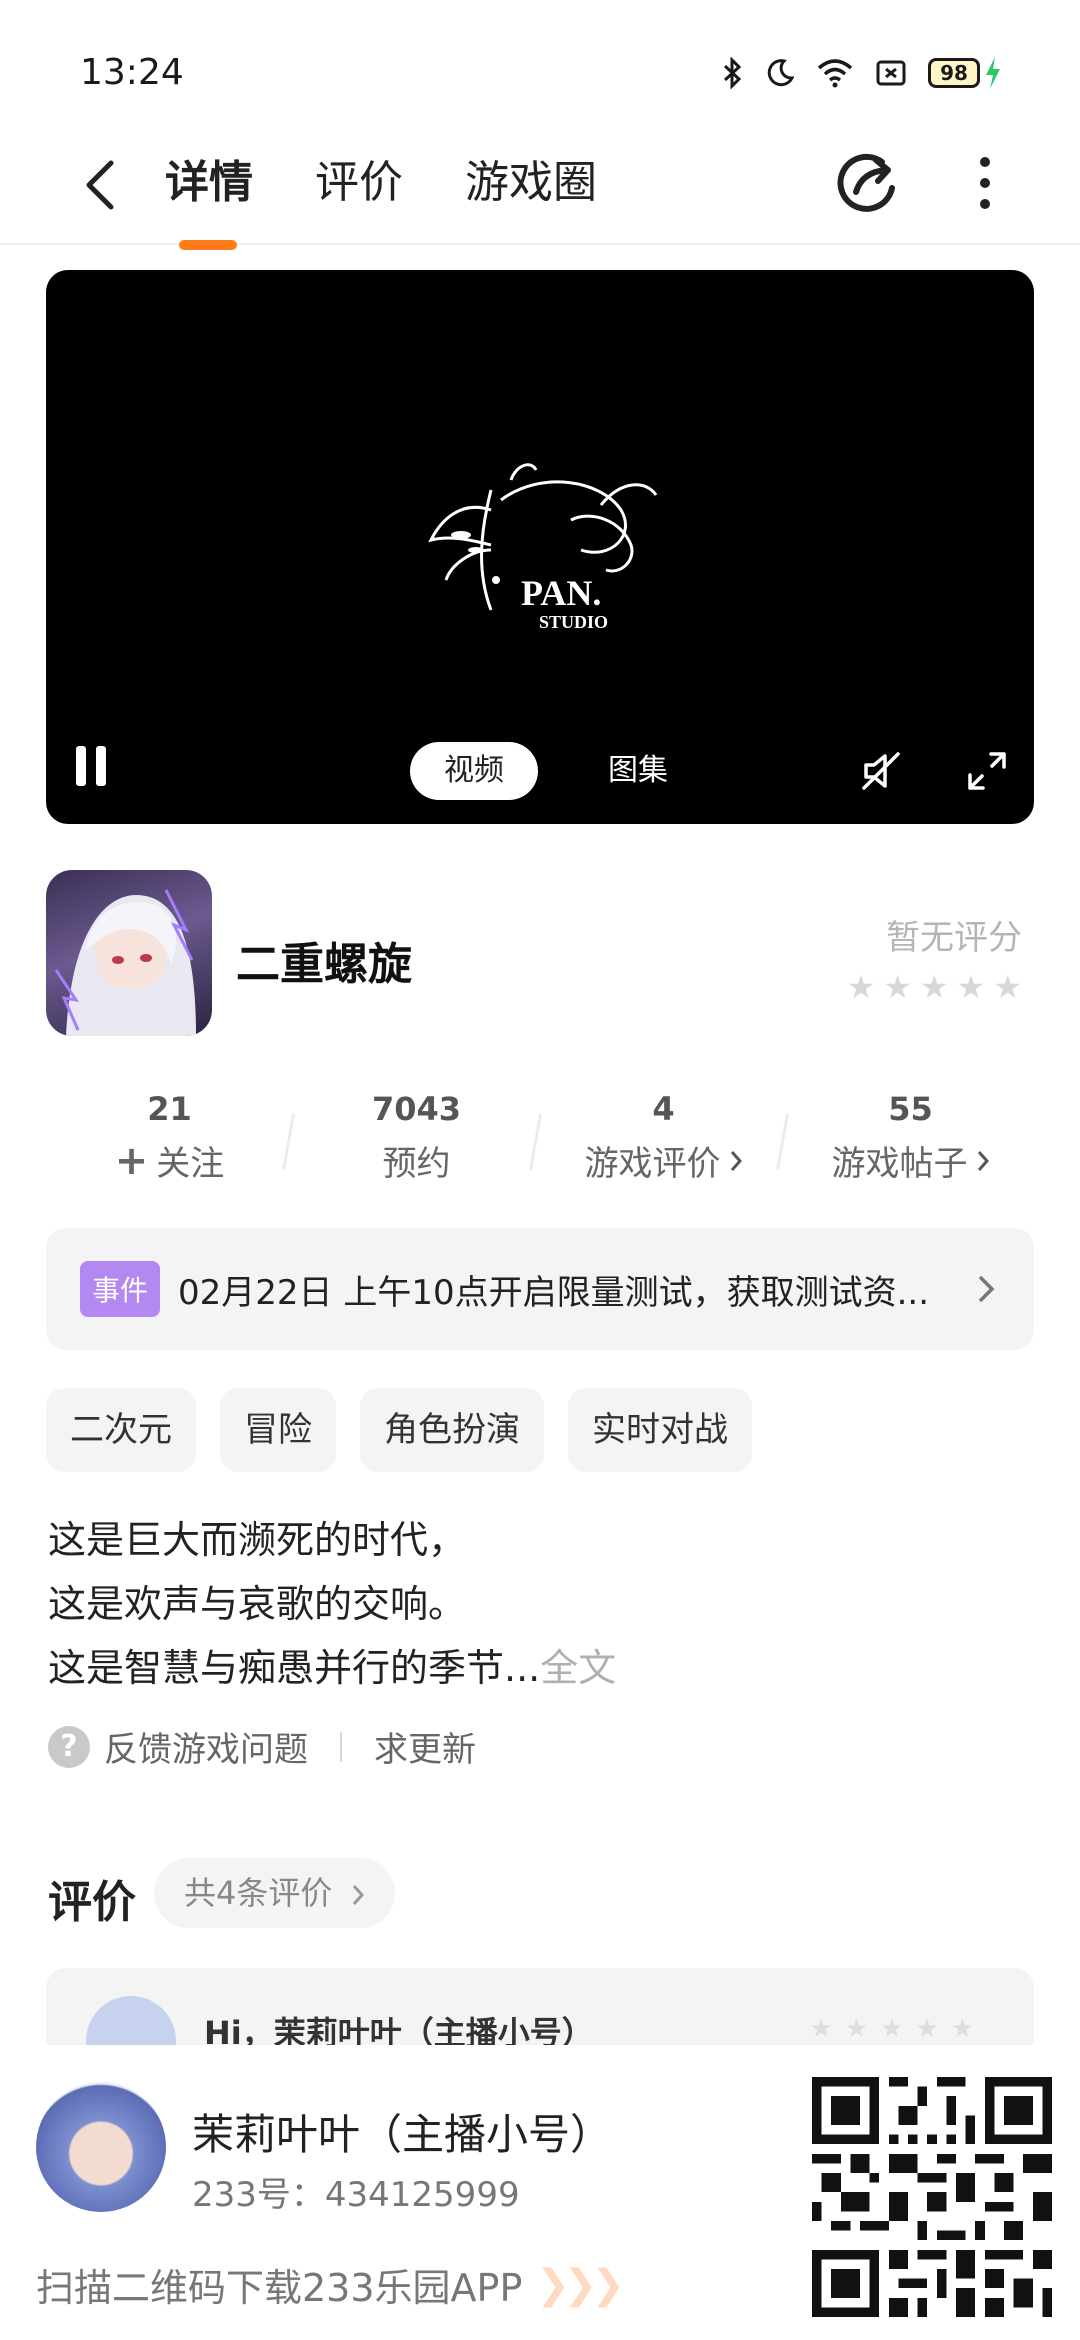 Image resolution: width=1080 pixels, height=2340 pixels. I want to click on divider, so click(341, 1746).